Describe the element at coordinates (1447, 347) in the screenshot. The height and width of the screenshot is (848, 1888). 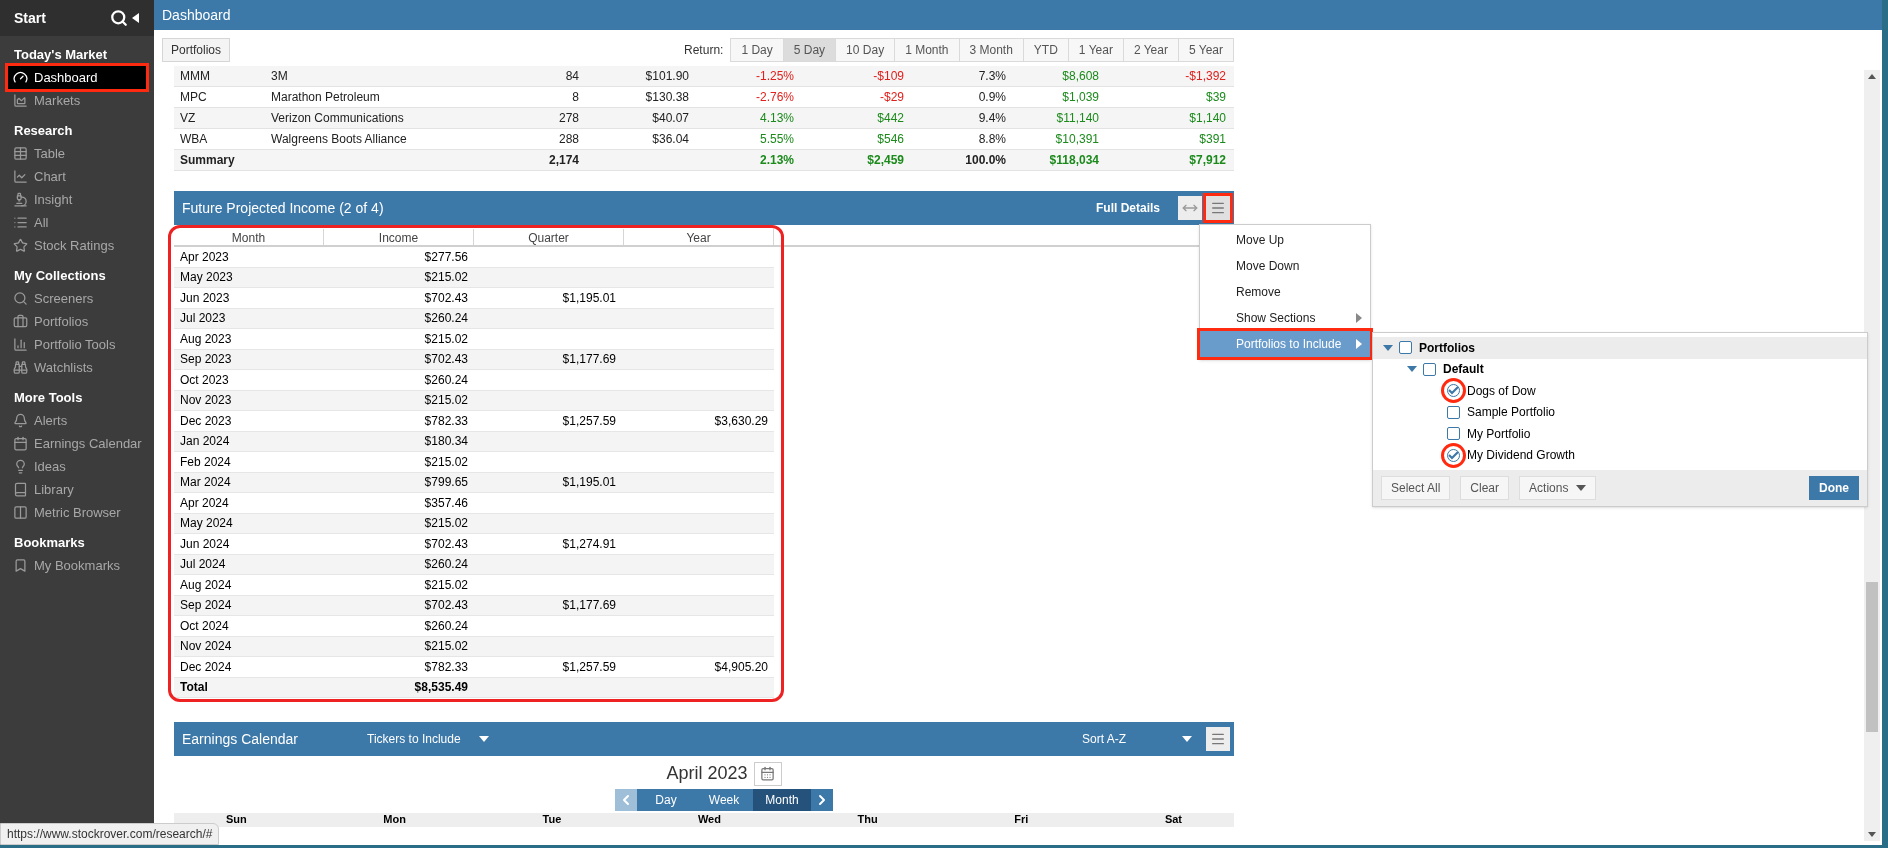
I see `tree-item-label: Portfolios` at that location.